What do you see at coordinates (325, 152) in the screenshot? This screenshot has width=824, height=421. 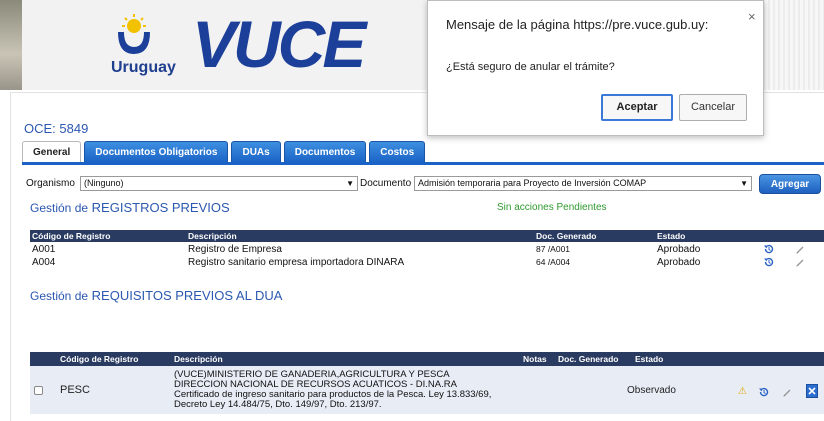 I see `tab-documentos: Documentos` at bounding box center [325, 152].